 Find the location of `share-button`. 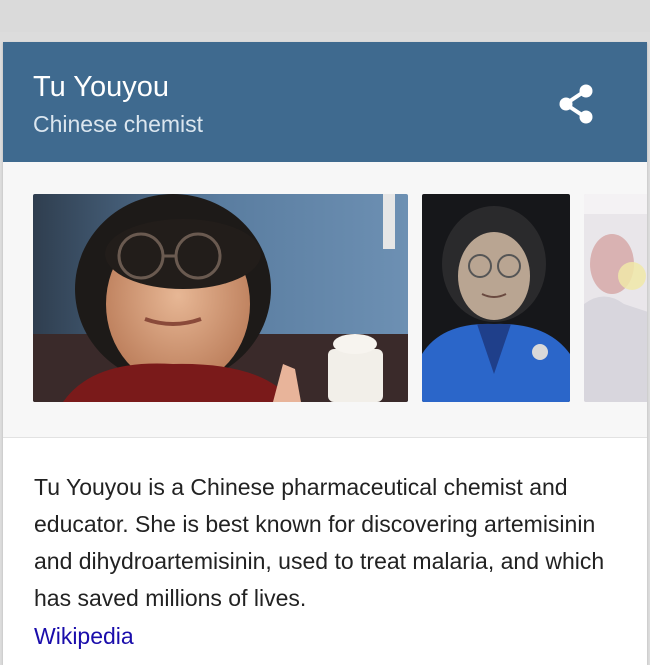

share-button is located at coordinates (577, 104).